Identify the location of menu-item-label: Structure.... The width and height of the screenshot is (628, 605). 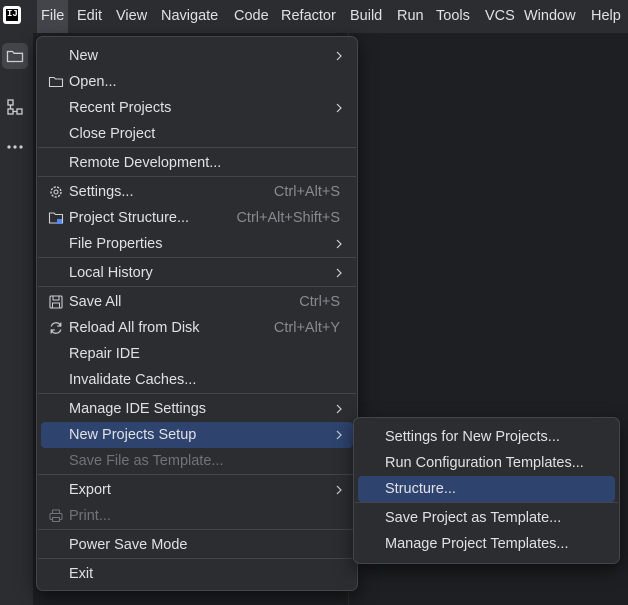
(420, 489).